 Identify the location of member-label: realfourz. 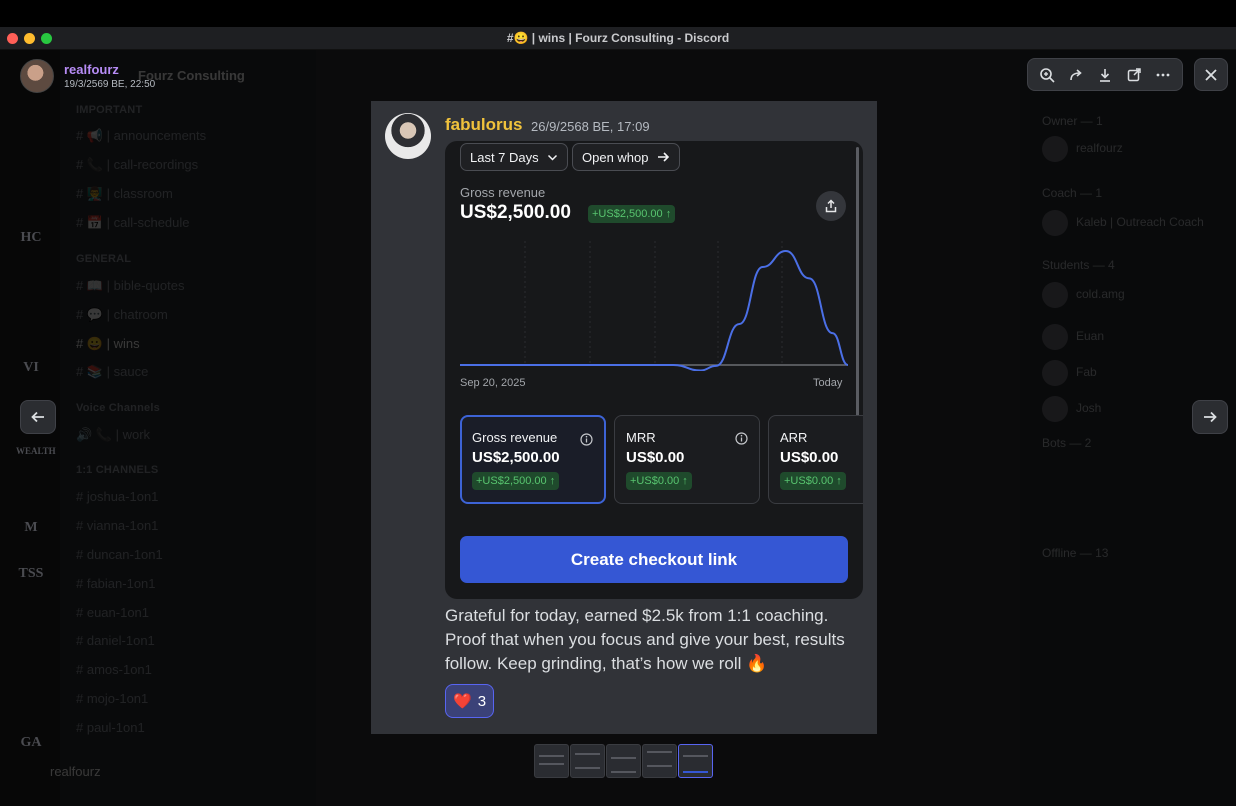
(1099, 148).